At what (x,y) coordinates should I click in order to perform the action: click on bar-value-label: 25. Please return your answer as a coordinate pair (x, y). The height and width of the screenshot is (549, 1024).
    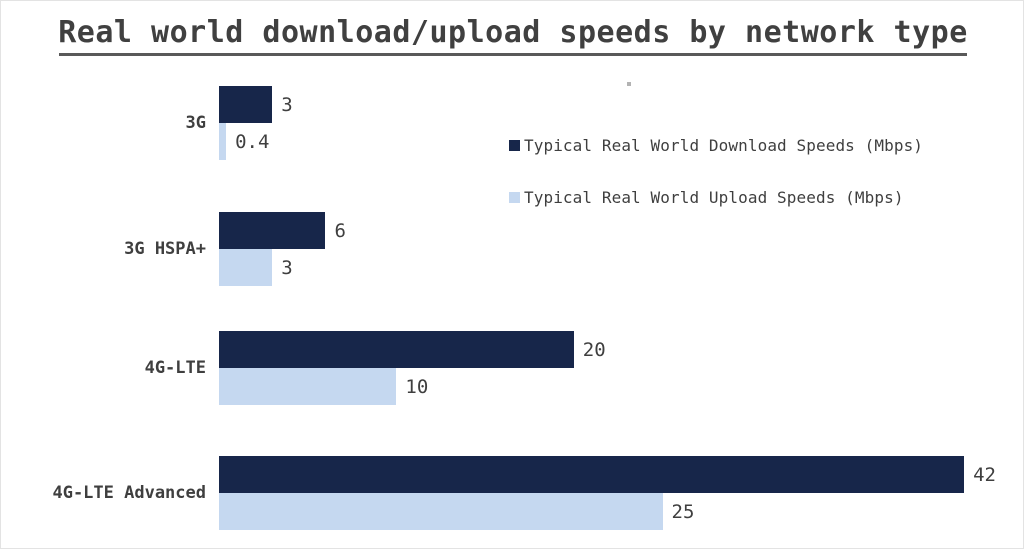
    Looking at the image, I should click on (683, 511).